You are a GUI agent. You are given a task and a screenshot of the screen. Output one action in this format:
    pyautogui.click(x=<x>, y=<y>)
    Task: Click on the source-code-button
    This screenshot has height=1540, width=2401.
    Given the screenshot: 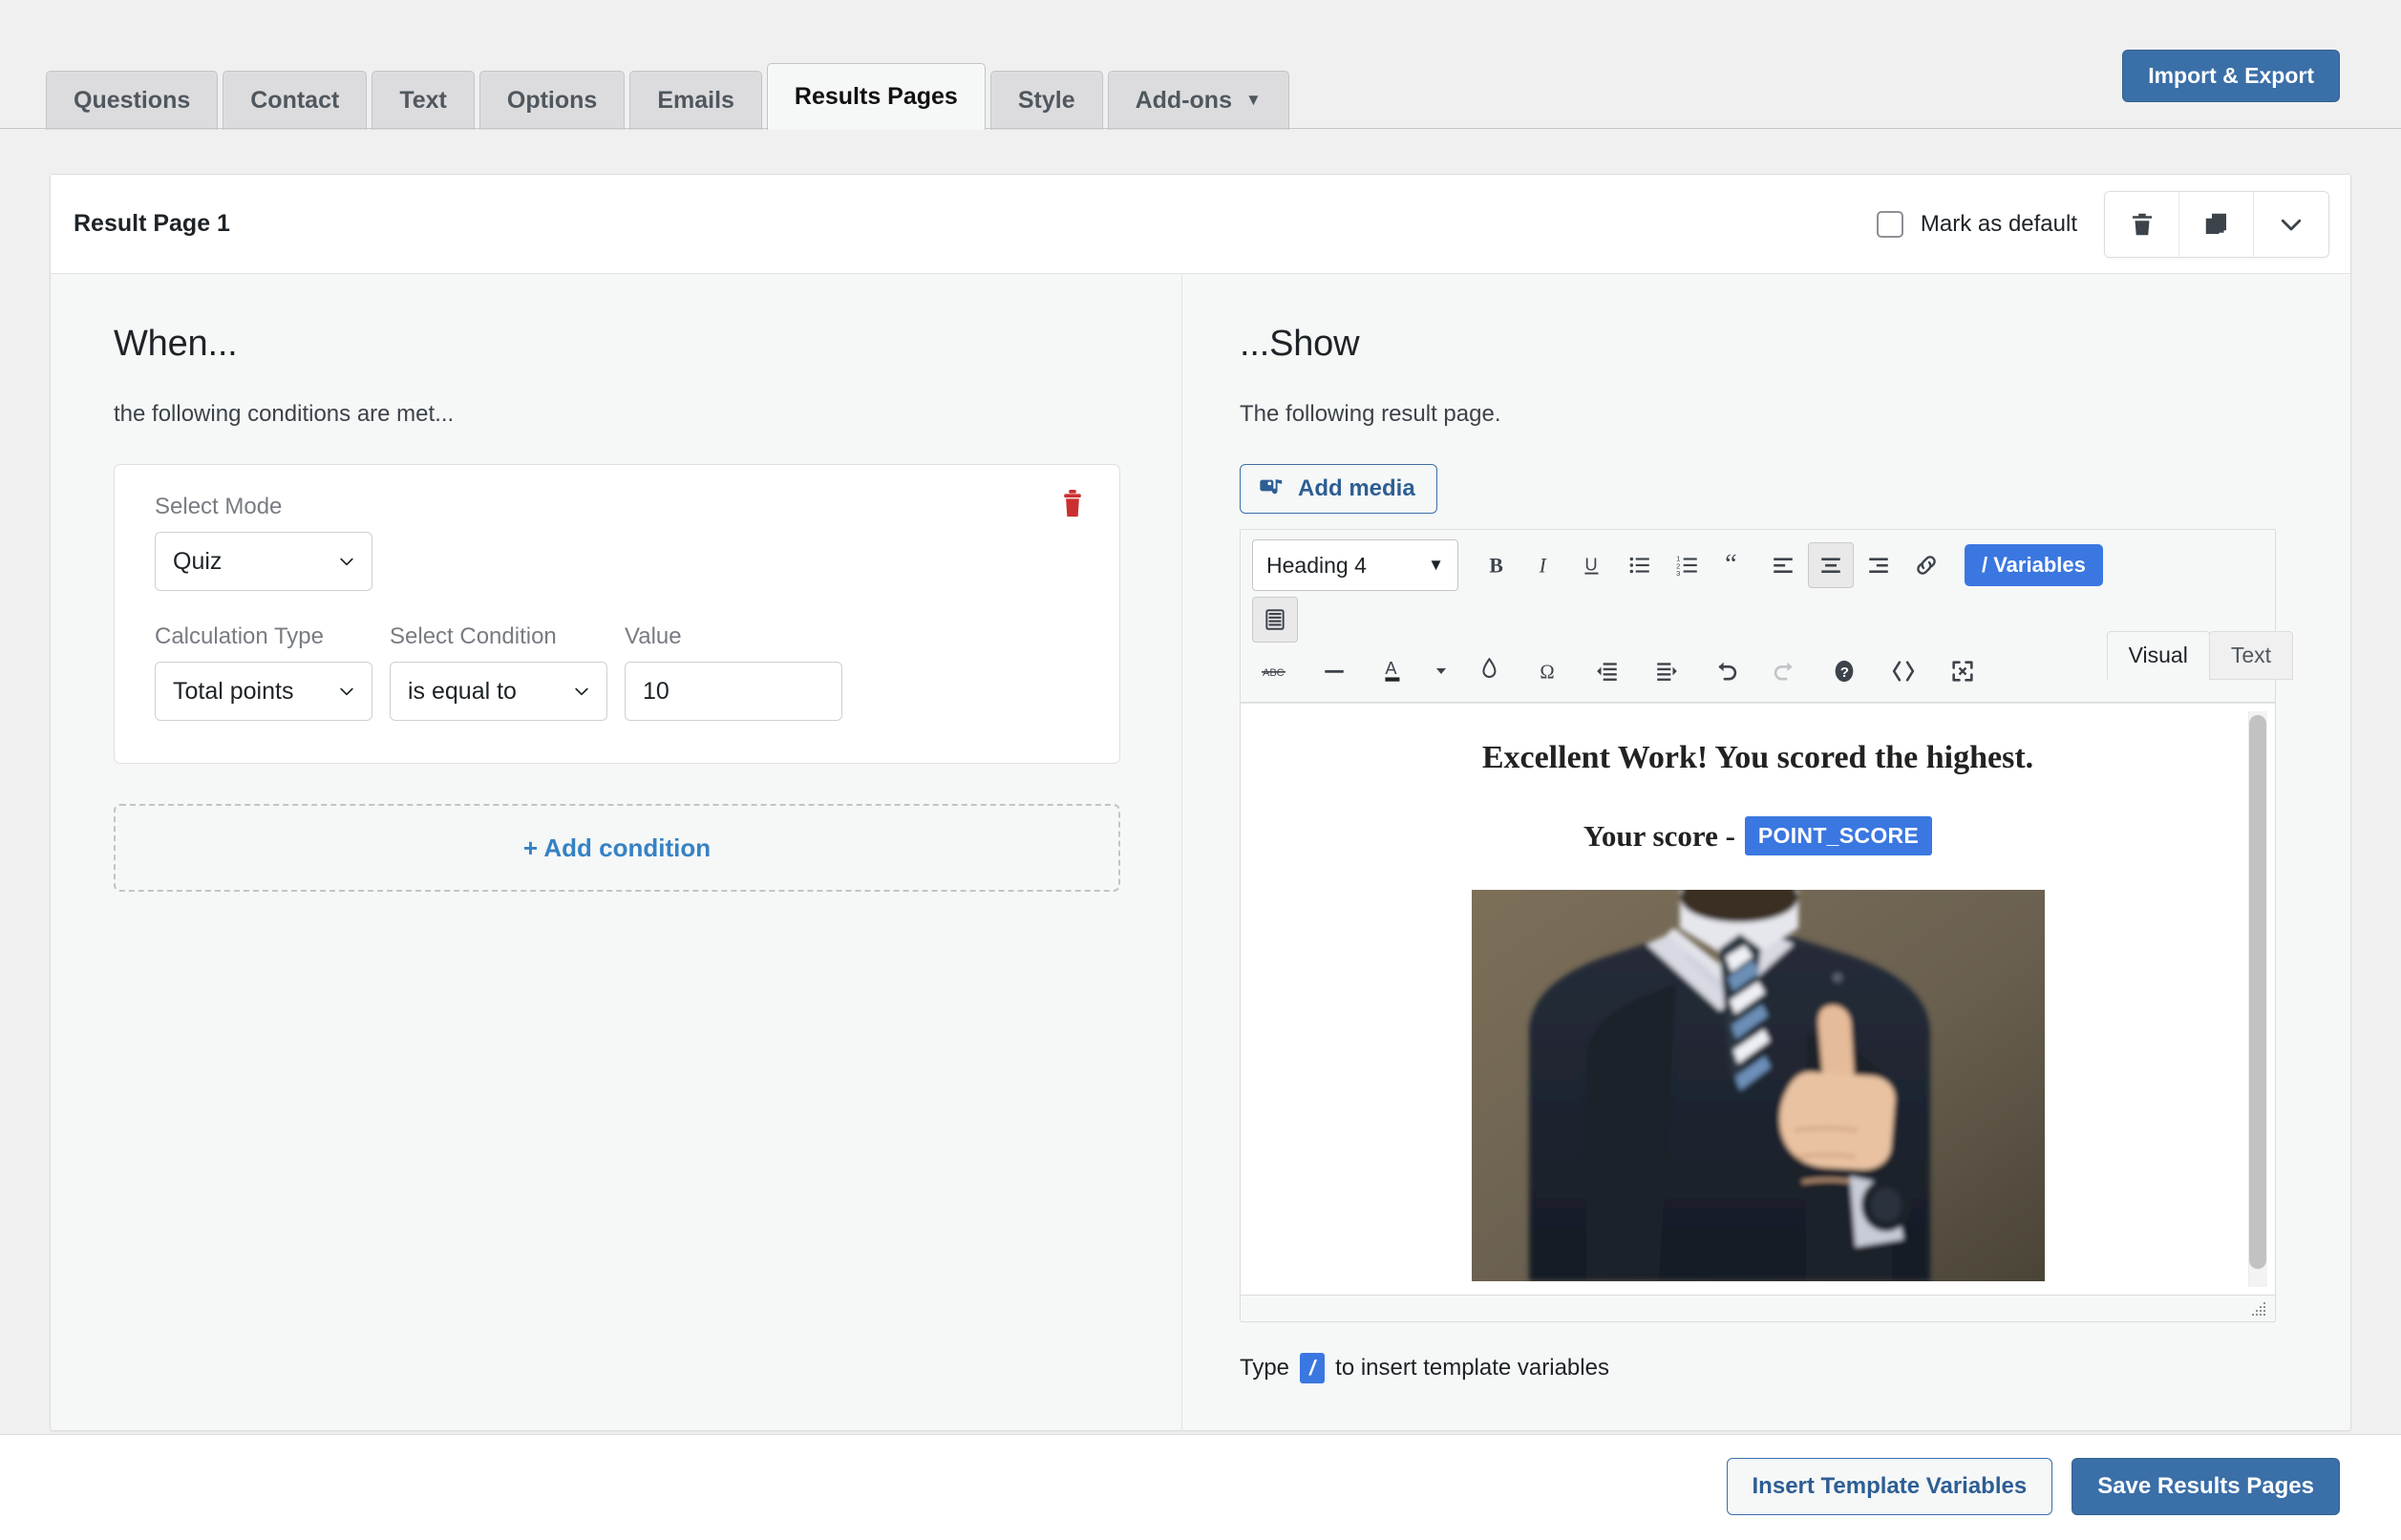 What is the action you would take?
    pyautogui.click(x=1903, y=671)
    